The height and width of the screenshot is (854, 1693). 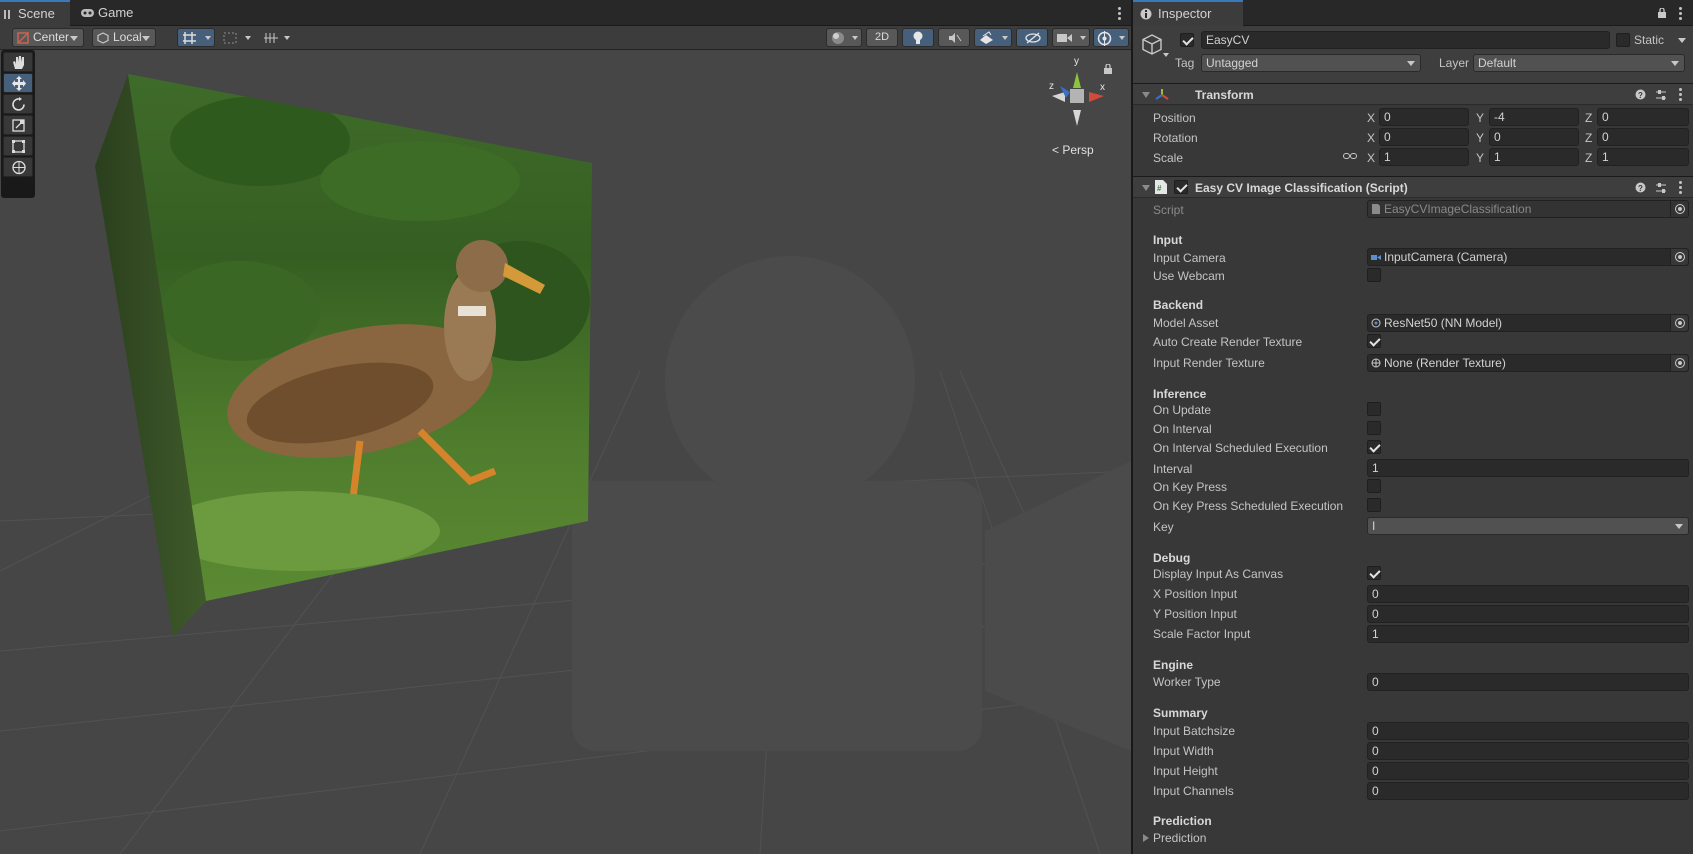 I want to click on prediction-foldout: Prediction, so click(x=1241, y=838).